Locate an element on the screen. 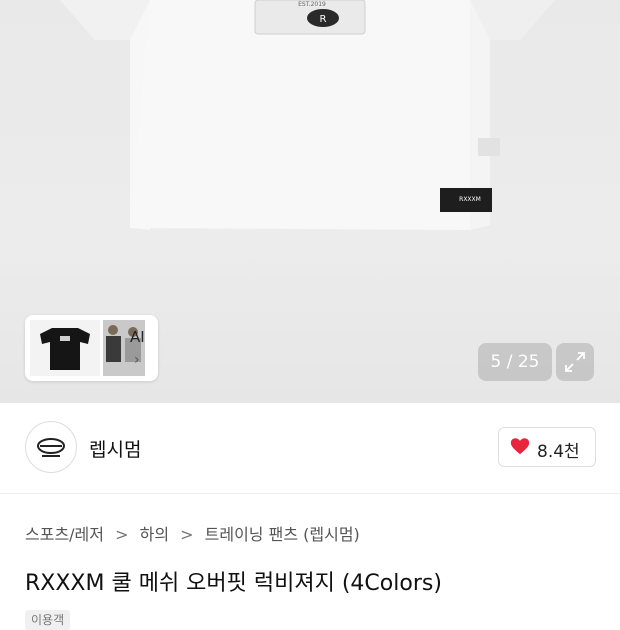  chevron-right-icon: › is located at coordinates (137, 360).